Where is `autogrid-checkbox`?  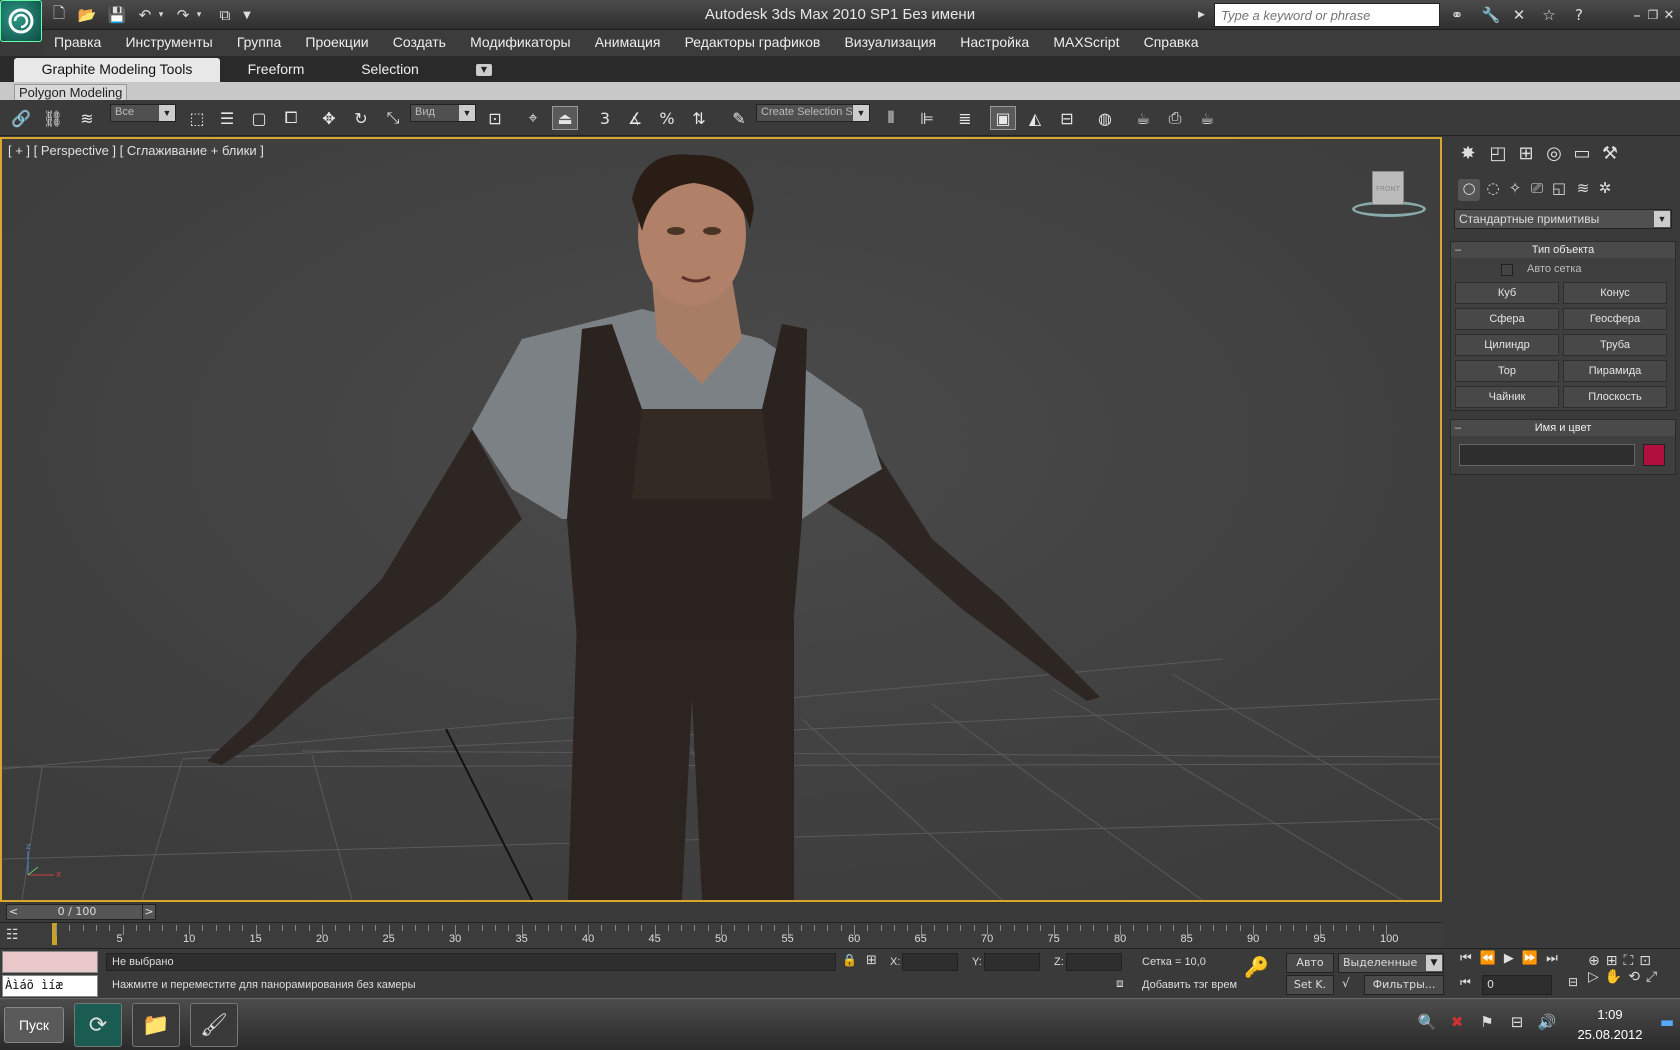 autogrid-checkbox is located at coordinates (1507, 270).